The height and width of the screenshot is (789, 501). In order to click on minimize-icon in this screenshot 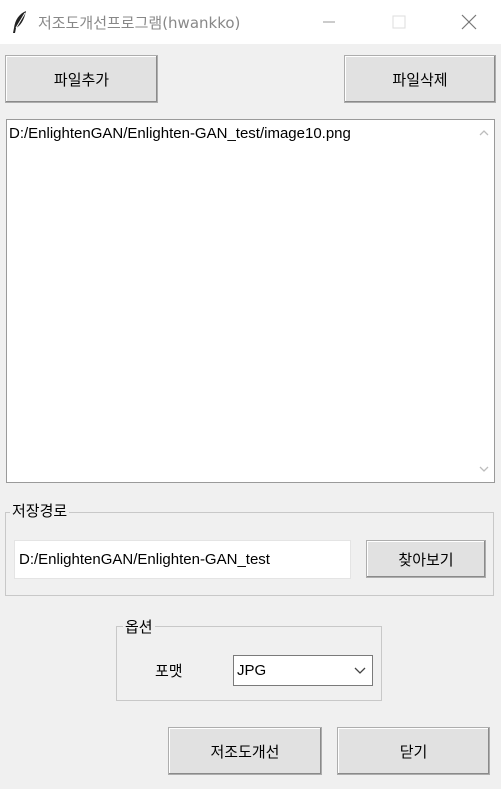, I will do `click(329, 22)`.